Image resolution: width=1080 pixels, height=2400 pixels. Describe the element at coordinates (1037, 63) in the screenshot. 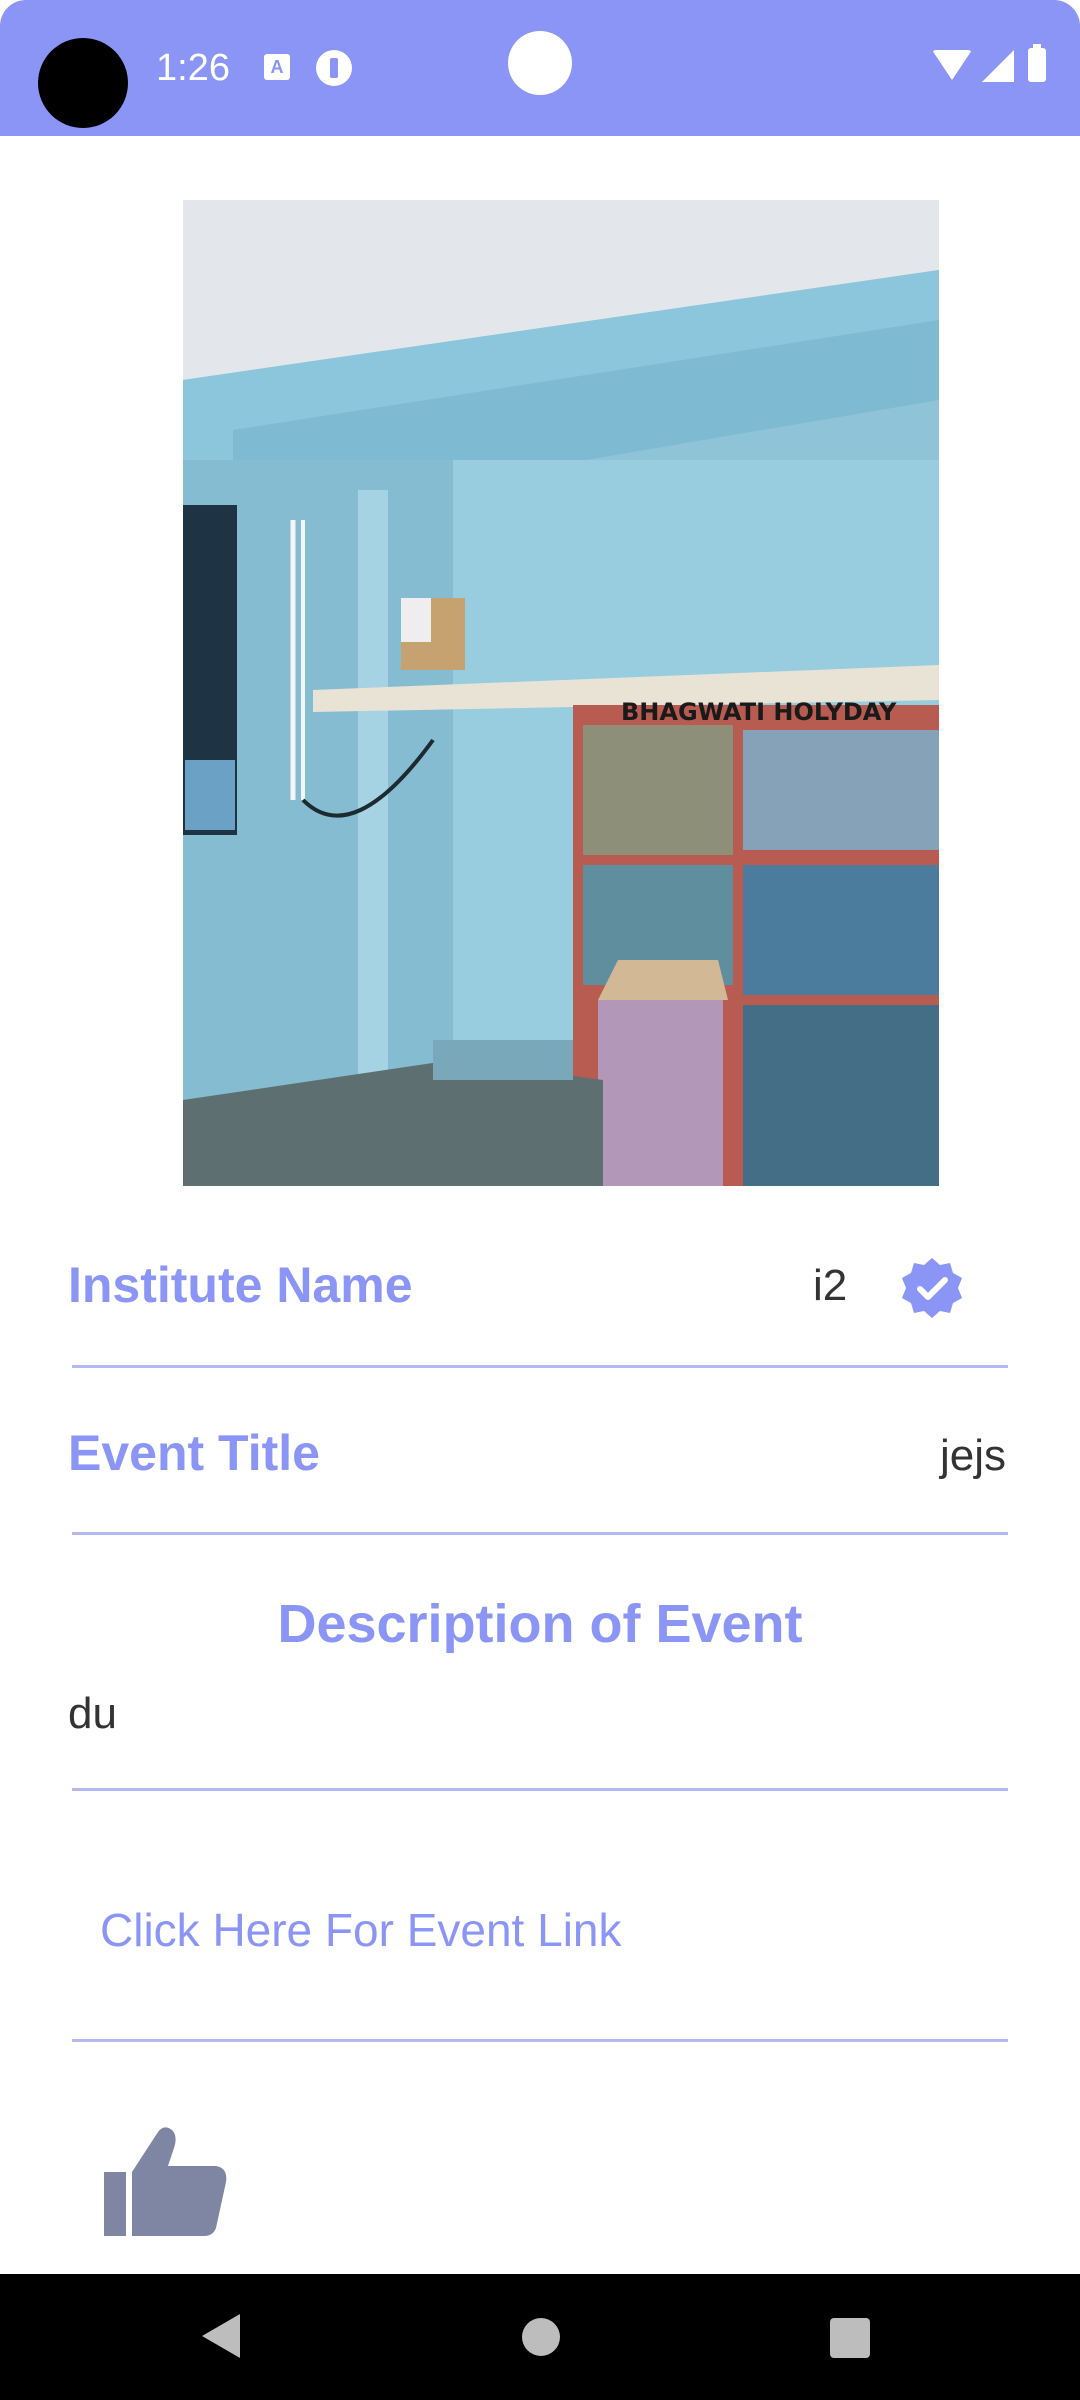

I see `battery-icon` at that location.